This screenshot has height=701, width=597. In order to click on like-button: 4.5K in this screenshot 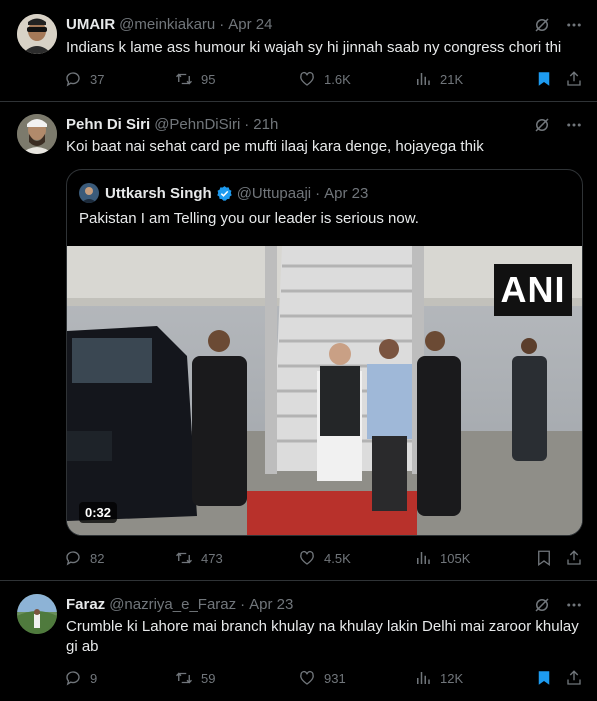, I will do `click(324, 558)`.